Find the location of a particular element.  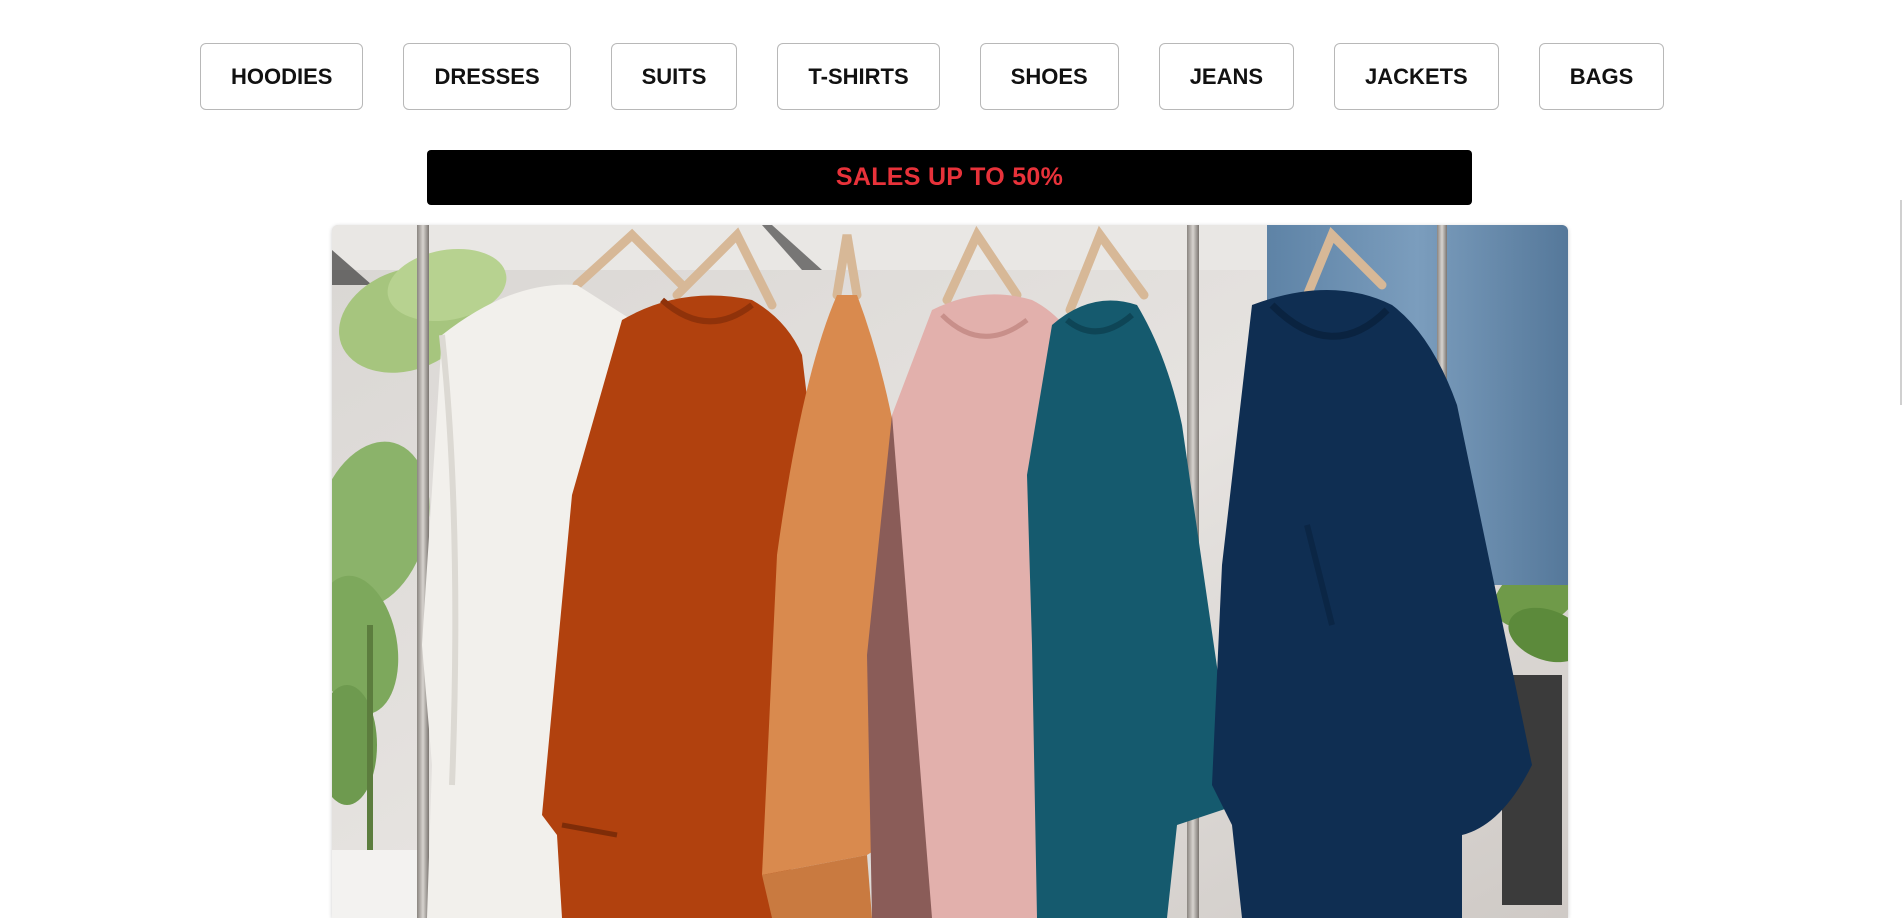

category-button-bags: BAGS is located at coordinates (1601, 76).